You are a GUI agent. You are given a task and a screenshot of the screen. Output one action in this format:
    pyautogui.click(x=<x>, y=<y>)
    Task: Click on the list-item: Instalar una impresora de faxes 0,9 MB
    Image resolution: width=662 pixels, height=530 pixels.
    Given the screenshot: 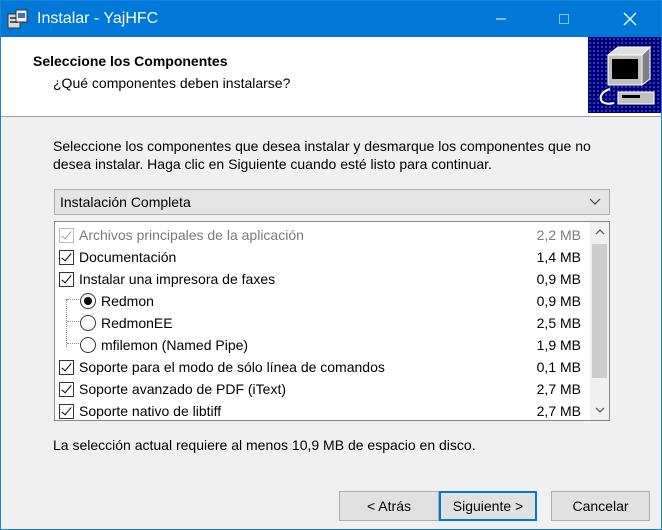 What is the action you would take?
    pyautogui.click(x=320, y=279)
    